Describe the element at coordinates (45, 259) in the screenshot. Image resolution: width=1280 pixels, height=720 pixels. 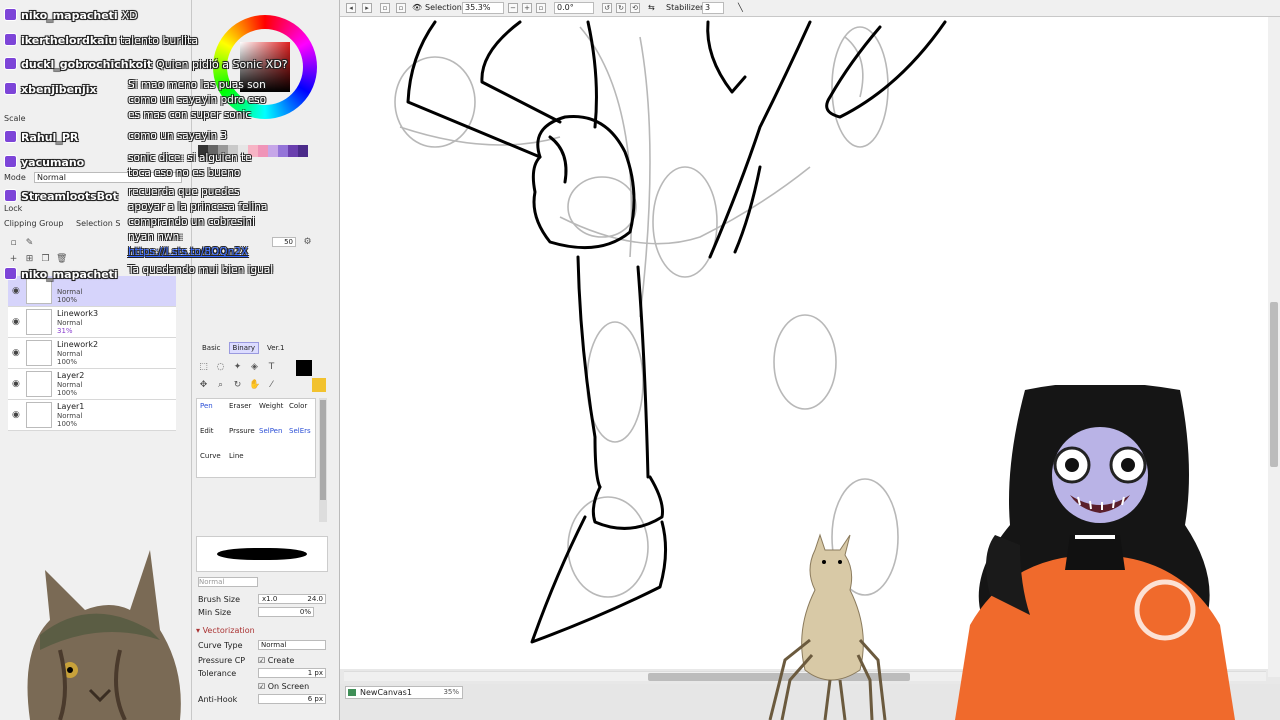
I see `copy-icon: ❐` at that location.